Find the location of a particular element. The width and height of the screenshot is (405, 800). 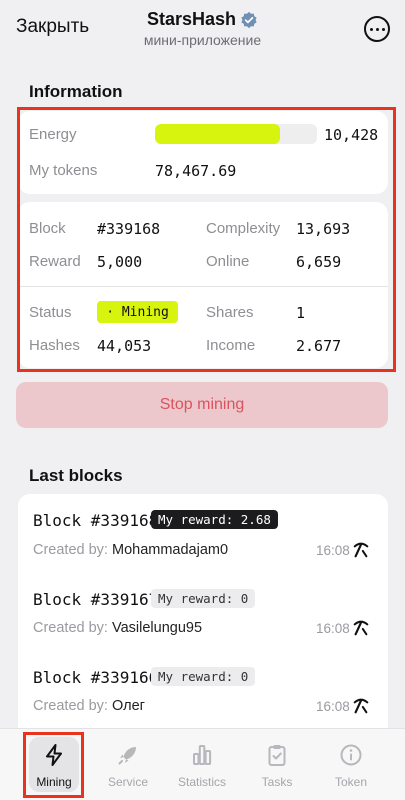

income-value: 2.677 is located at coordinates (319, 346).